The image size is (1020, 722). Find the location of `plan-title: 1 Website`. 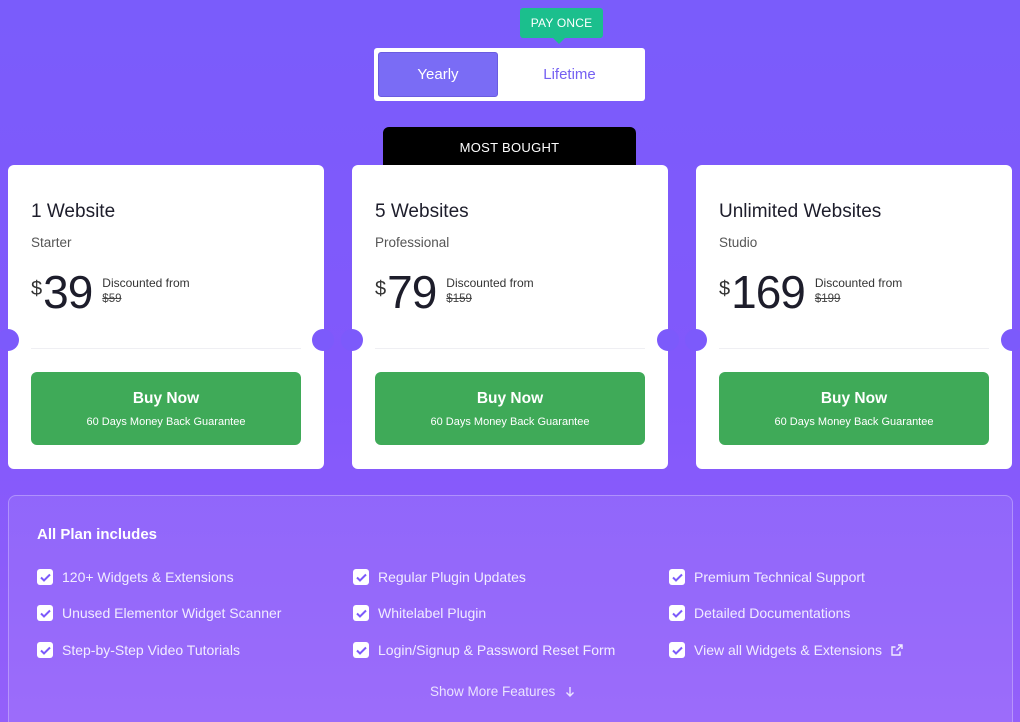

plan-title: 1 Website is located at coordinates (73, 211).